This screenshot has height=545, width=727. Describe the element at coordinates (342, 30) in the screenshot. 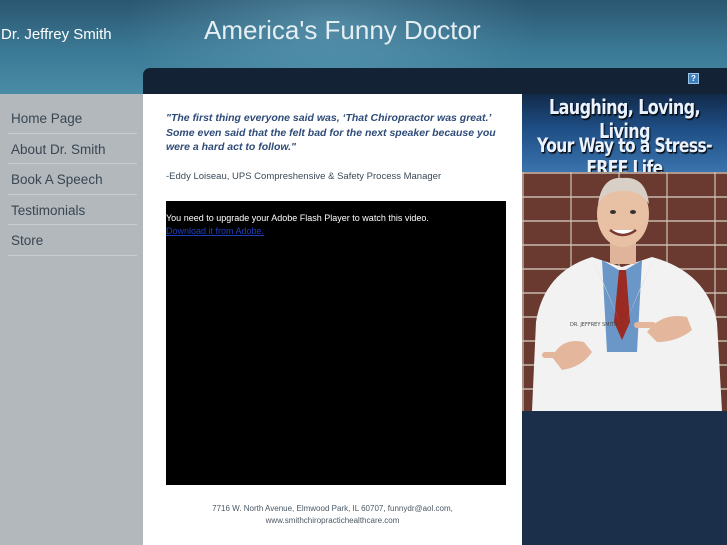

I see `site-title: America's Funny Doctor` at that location.